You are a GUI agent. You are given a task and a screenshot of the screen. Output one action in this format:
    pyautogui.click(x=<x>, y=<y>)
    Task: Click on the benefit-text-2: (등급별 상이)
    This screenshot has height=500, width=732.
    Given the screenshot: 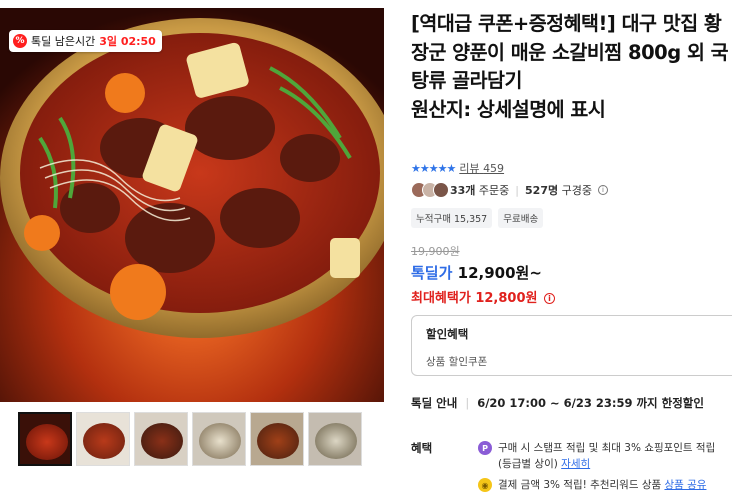 What is the action you would take?
    pyautogui.click(x=530, y=464)
    